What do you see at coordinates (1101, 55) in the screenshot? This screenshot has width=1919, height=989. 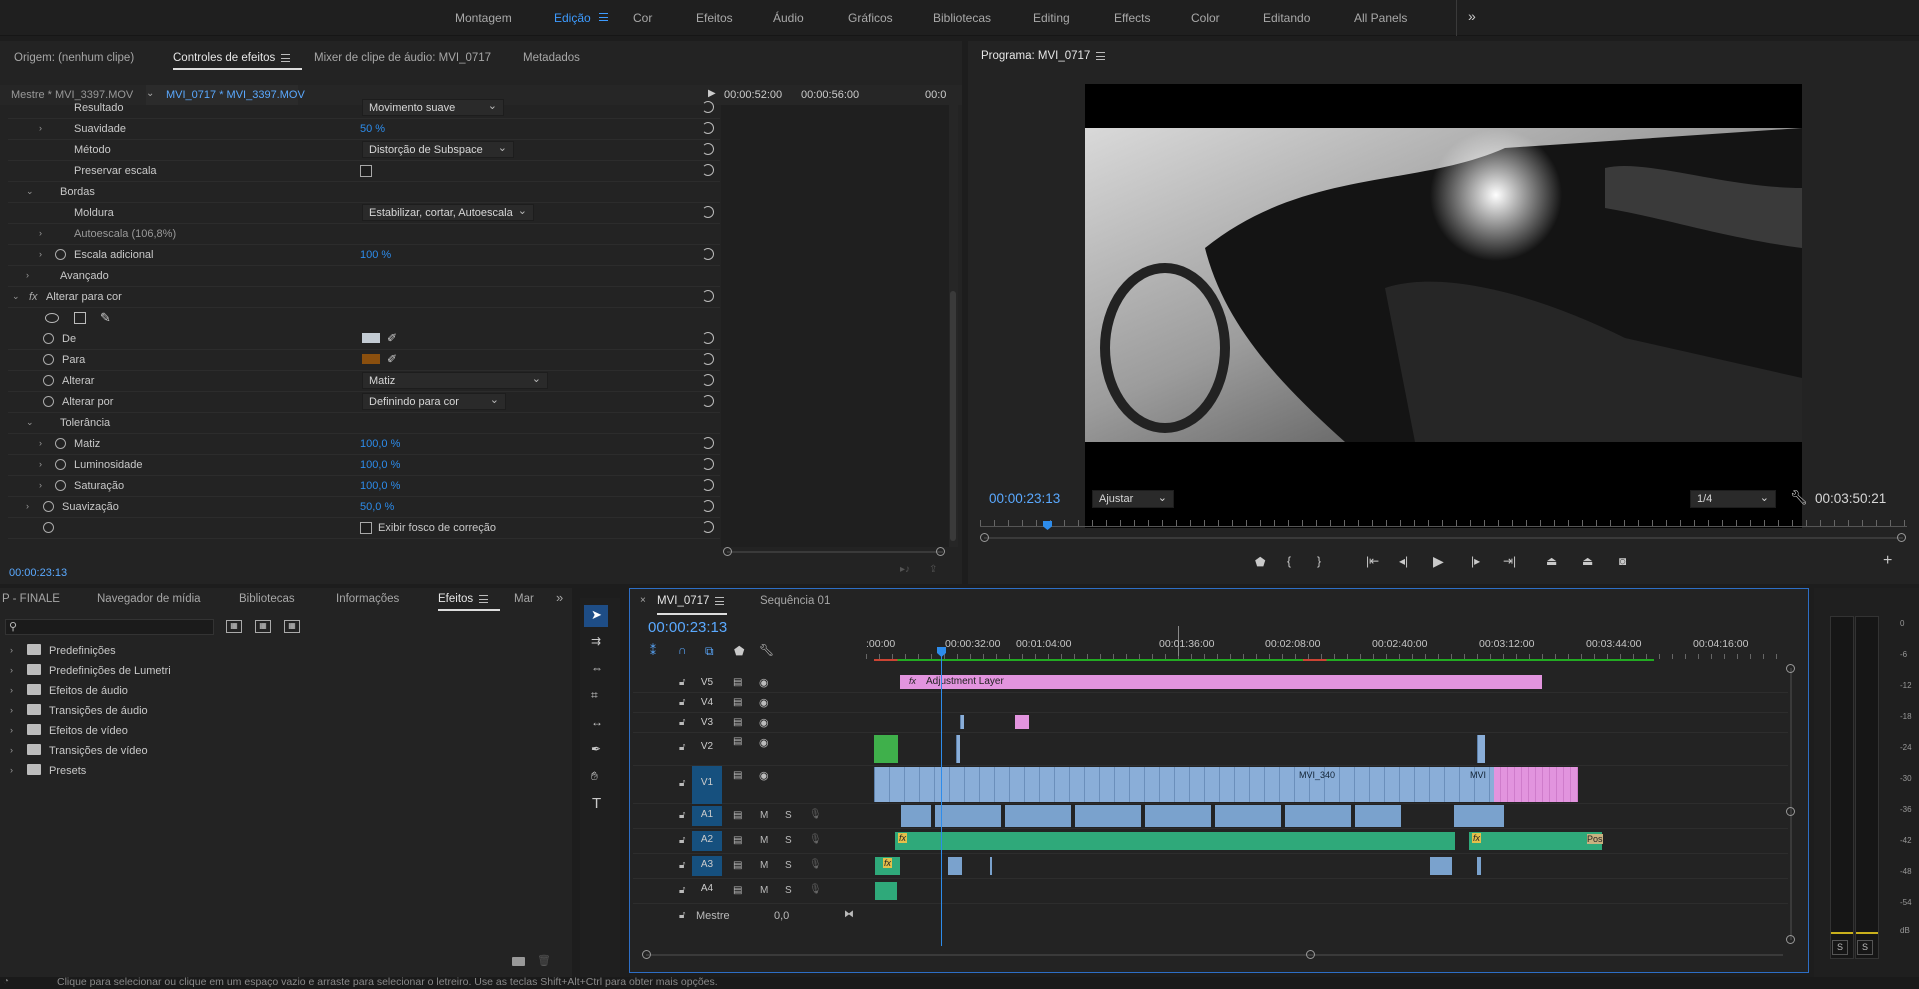 I see `panel-menu-icon` at bounding box center [1101, 55].